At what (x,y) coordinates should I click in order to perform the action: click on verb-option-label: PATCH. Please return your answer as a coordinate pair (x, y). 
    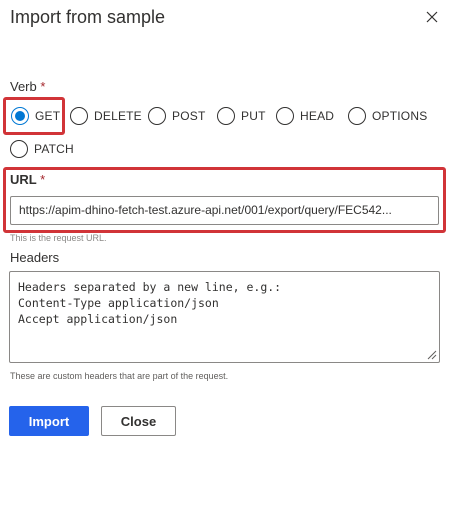
    Looking at the image, I should click on (54, 149).